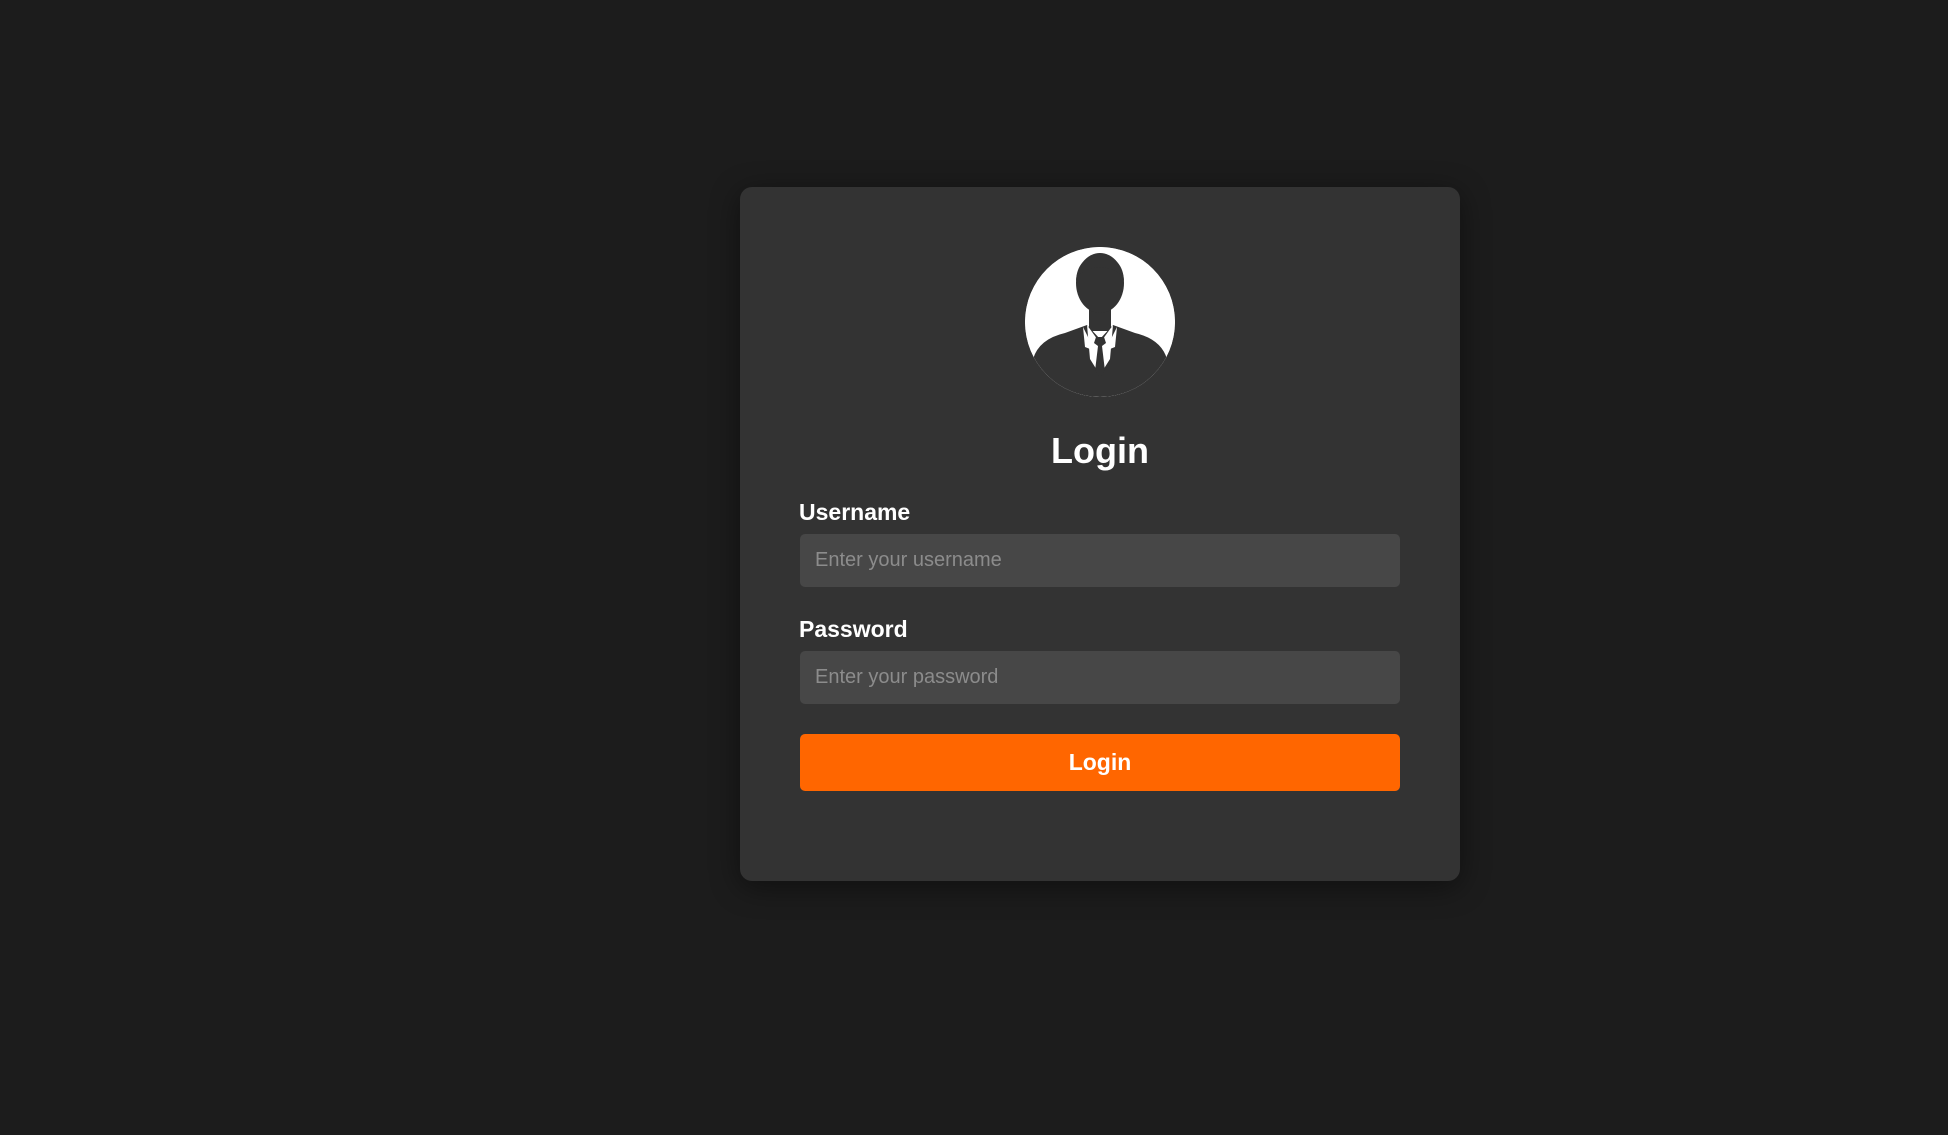  Describe the element at coordinates (1100, 762) in the screenshot. I see `login-button: Login` at that location.